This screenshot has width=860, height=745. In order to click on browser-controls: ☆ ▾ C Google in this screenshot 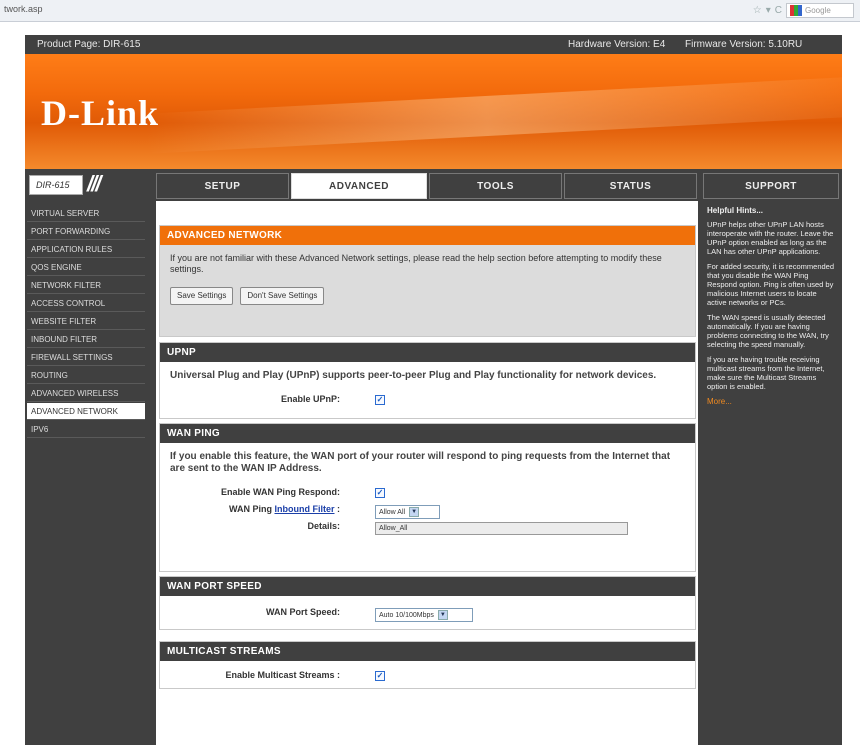, I will do `click(803, 10)`.